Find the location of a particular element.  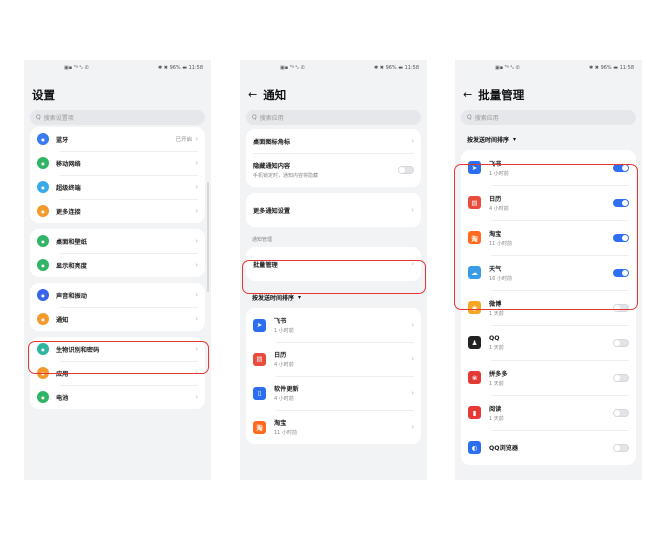

hide-content-row: 隐藏通知内容 手机锁定时，通知内容将隐藏 is located at coordinates (333, 170).